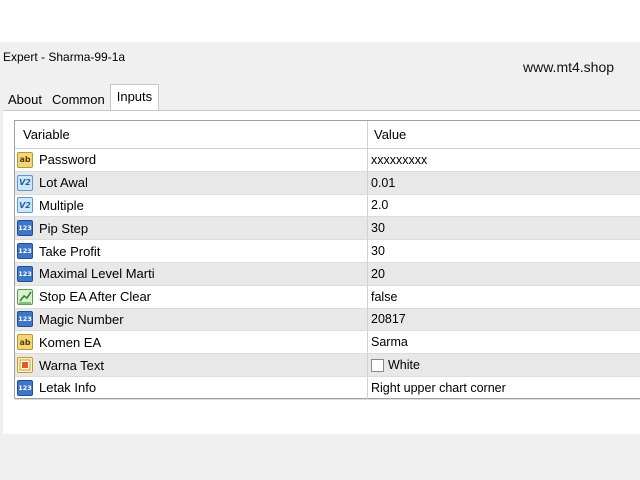 This screenshot has width=640, height=480. I want to click on tab-inputs: Inputs, so click(134, 97).